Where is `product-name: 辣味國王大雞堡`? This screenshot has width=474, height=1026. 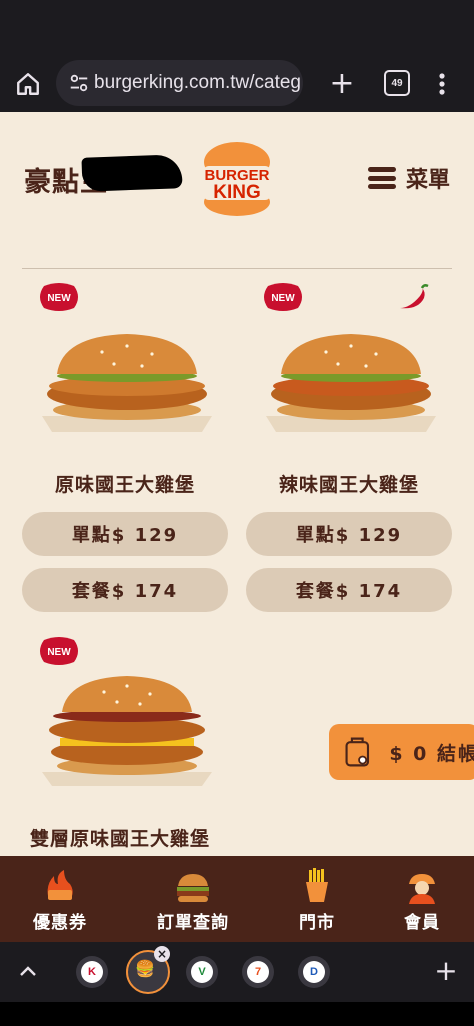 product-name: 辣味國王大雞堡 is located at coordinates (349, 483).